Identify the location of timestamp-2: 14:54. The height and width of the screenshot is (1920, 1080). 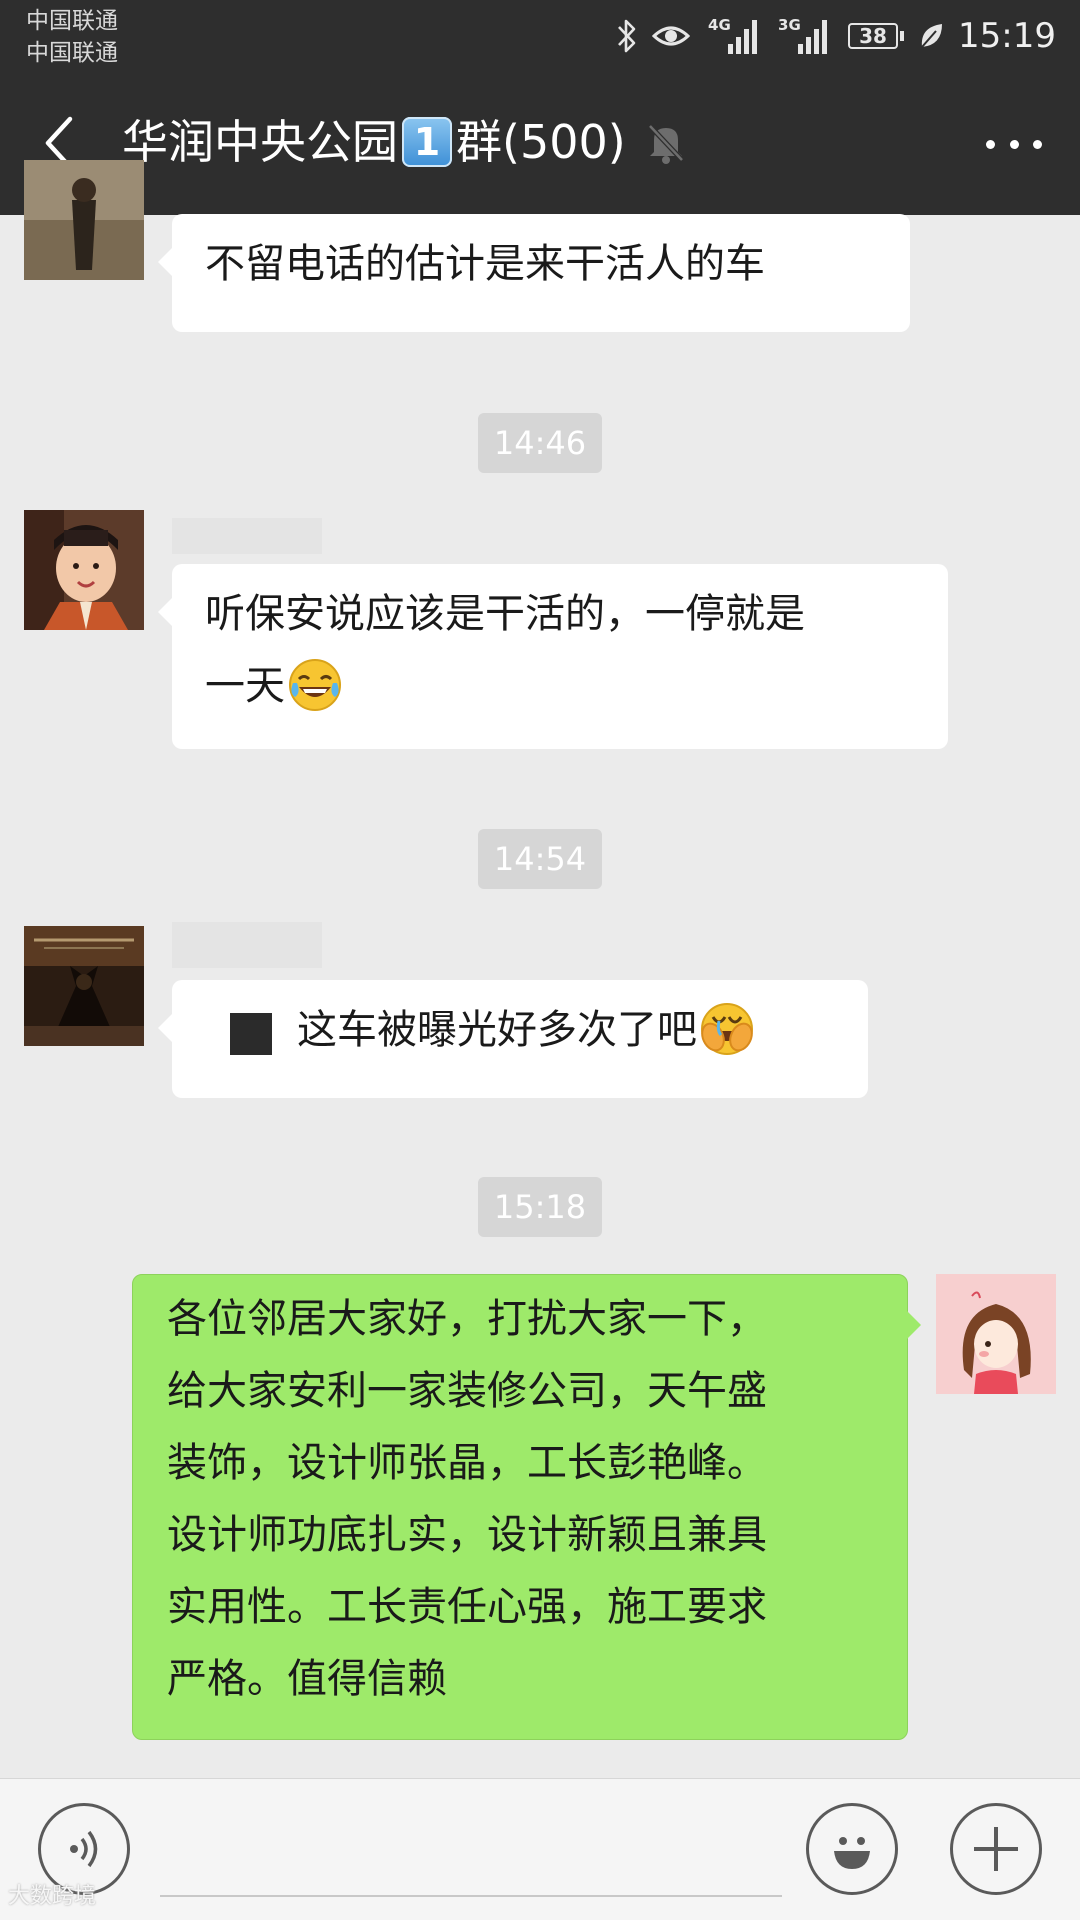
(540, 859).